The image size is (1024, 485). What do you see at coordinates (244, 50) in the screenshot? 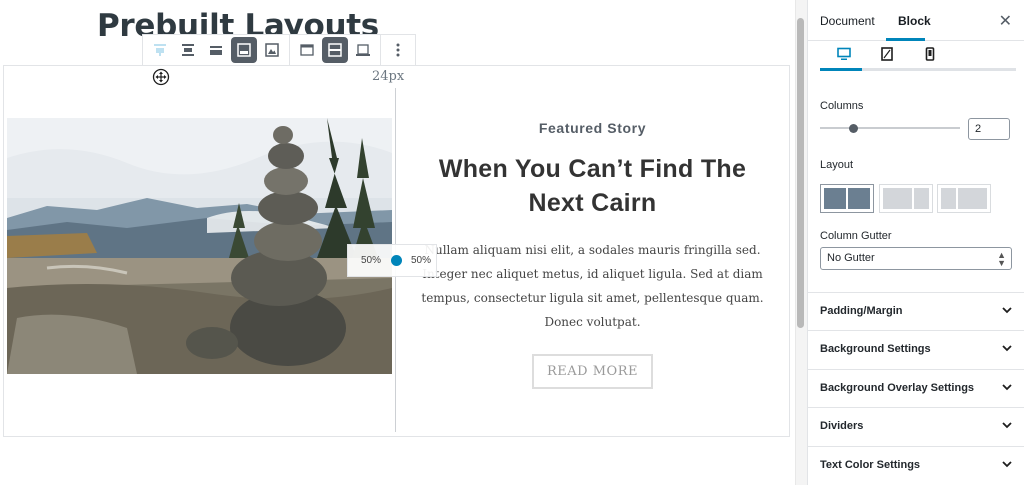
I see `full-height-icon` at bounding box center [244, 50].